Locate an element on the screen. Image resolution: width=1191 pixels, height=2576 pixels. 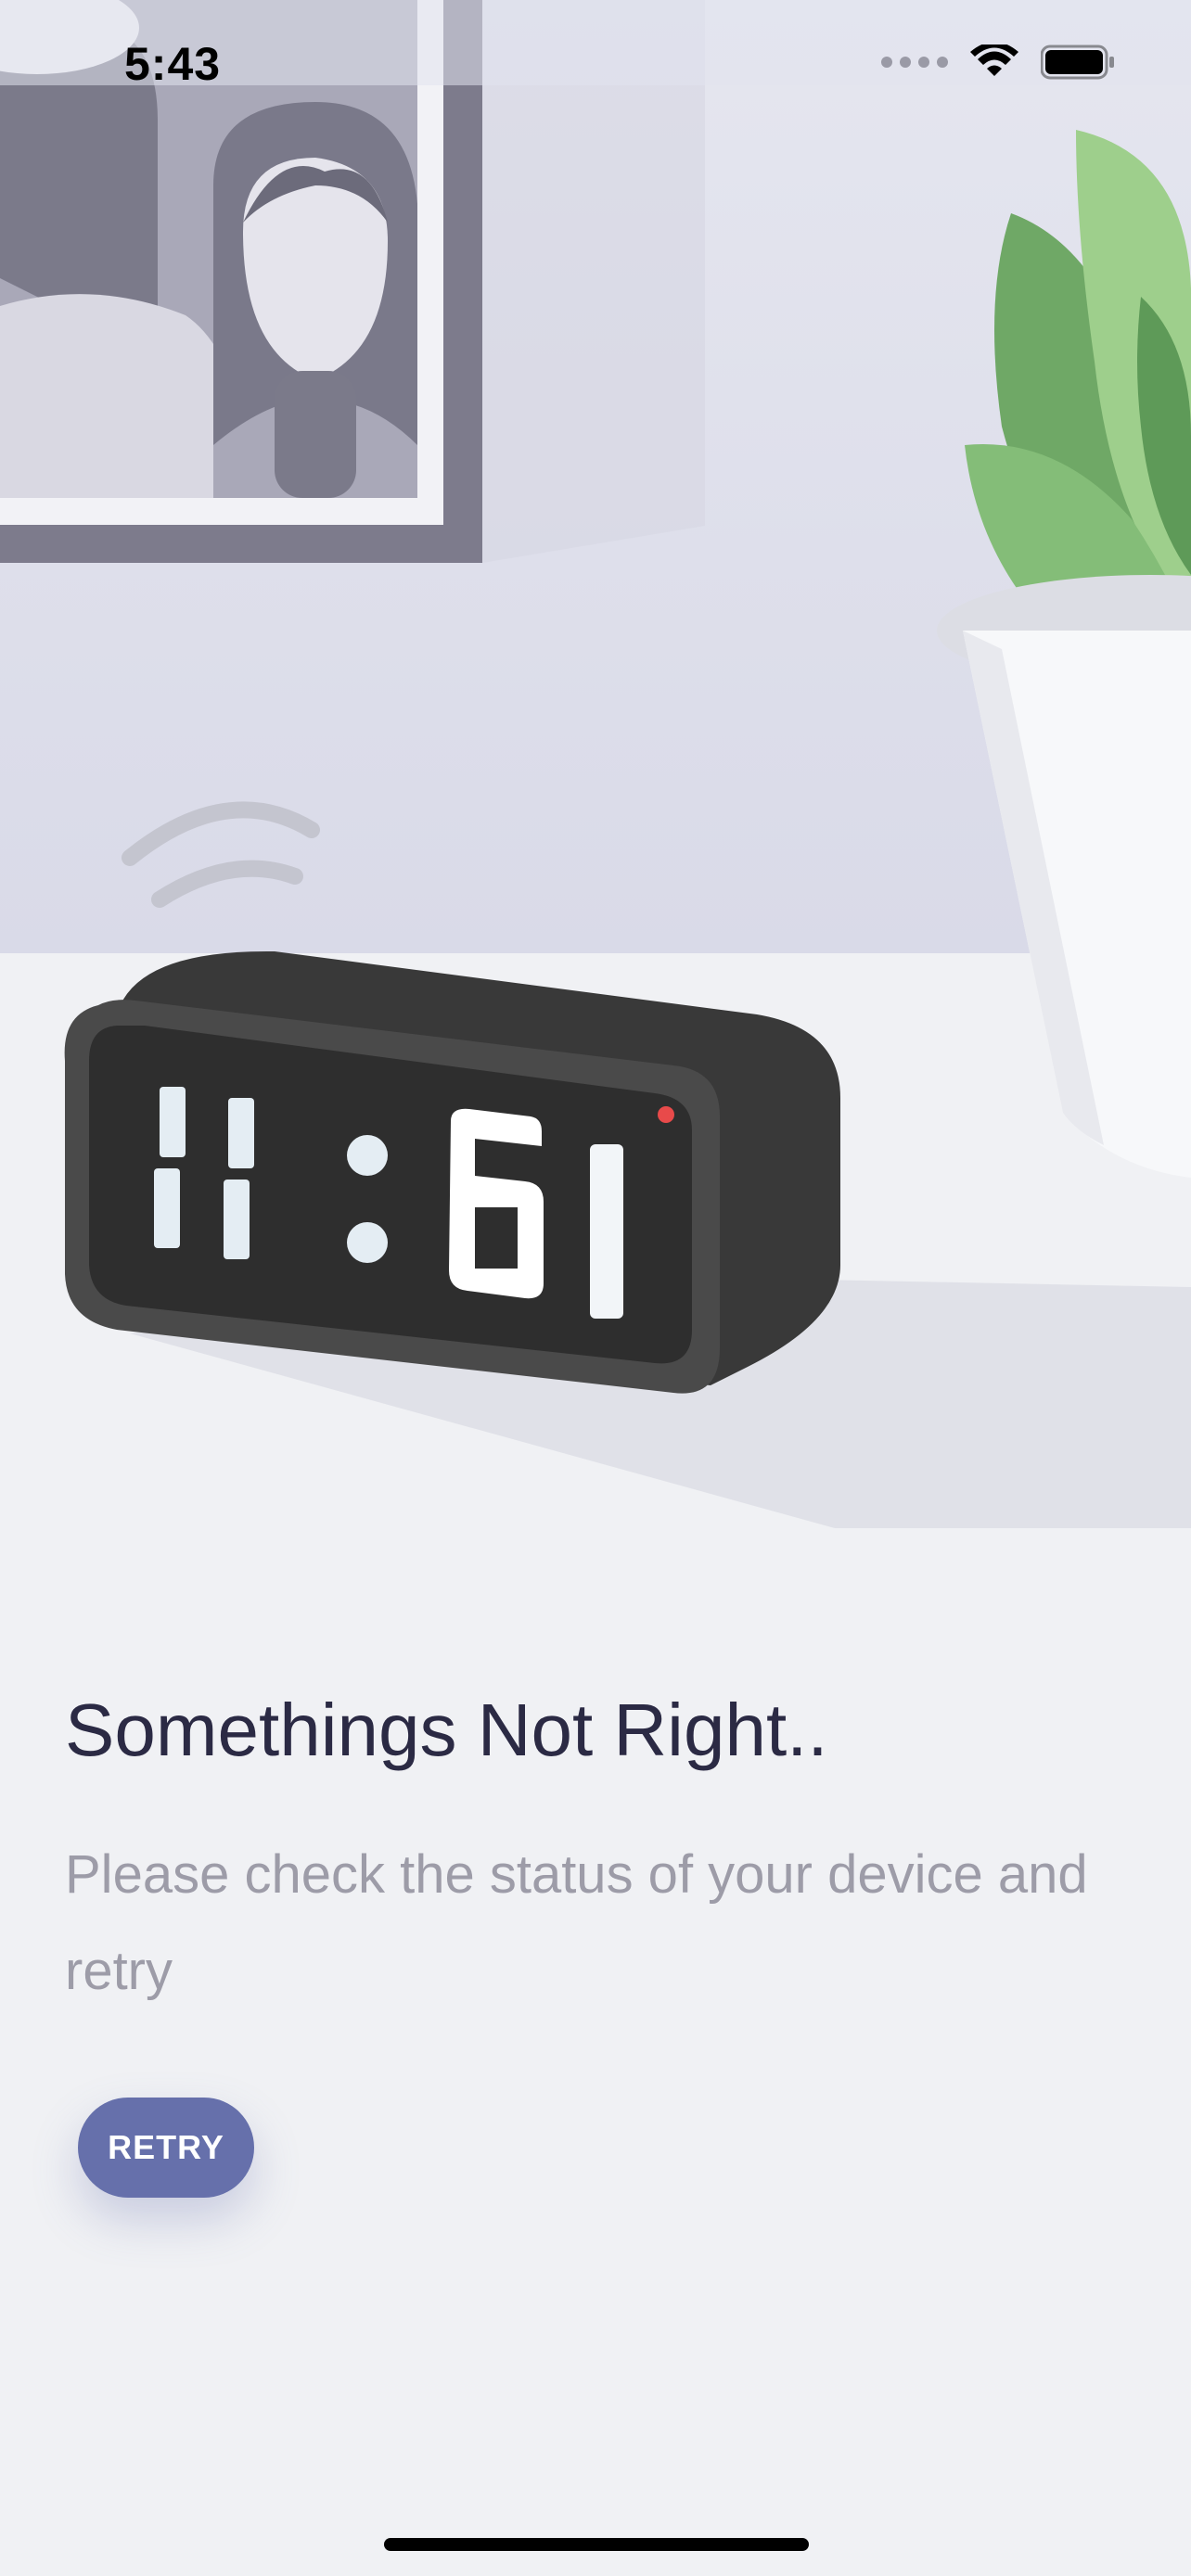
retry-button: RETRY is located at coordinates (166, 2148).